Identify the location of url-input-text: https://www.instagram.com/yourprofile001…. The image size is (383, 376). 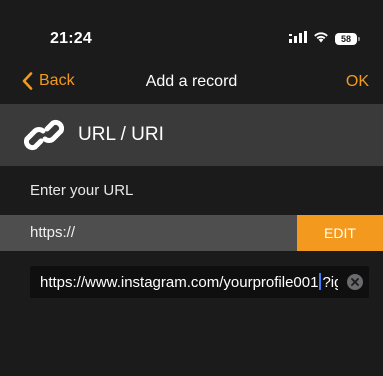
(189, 282).